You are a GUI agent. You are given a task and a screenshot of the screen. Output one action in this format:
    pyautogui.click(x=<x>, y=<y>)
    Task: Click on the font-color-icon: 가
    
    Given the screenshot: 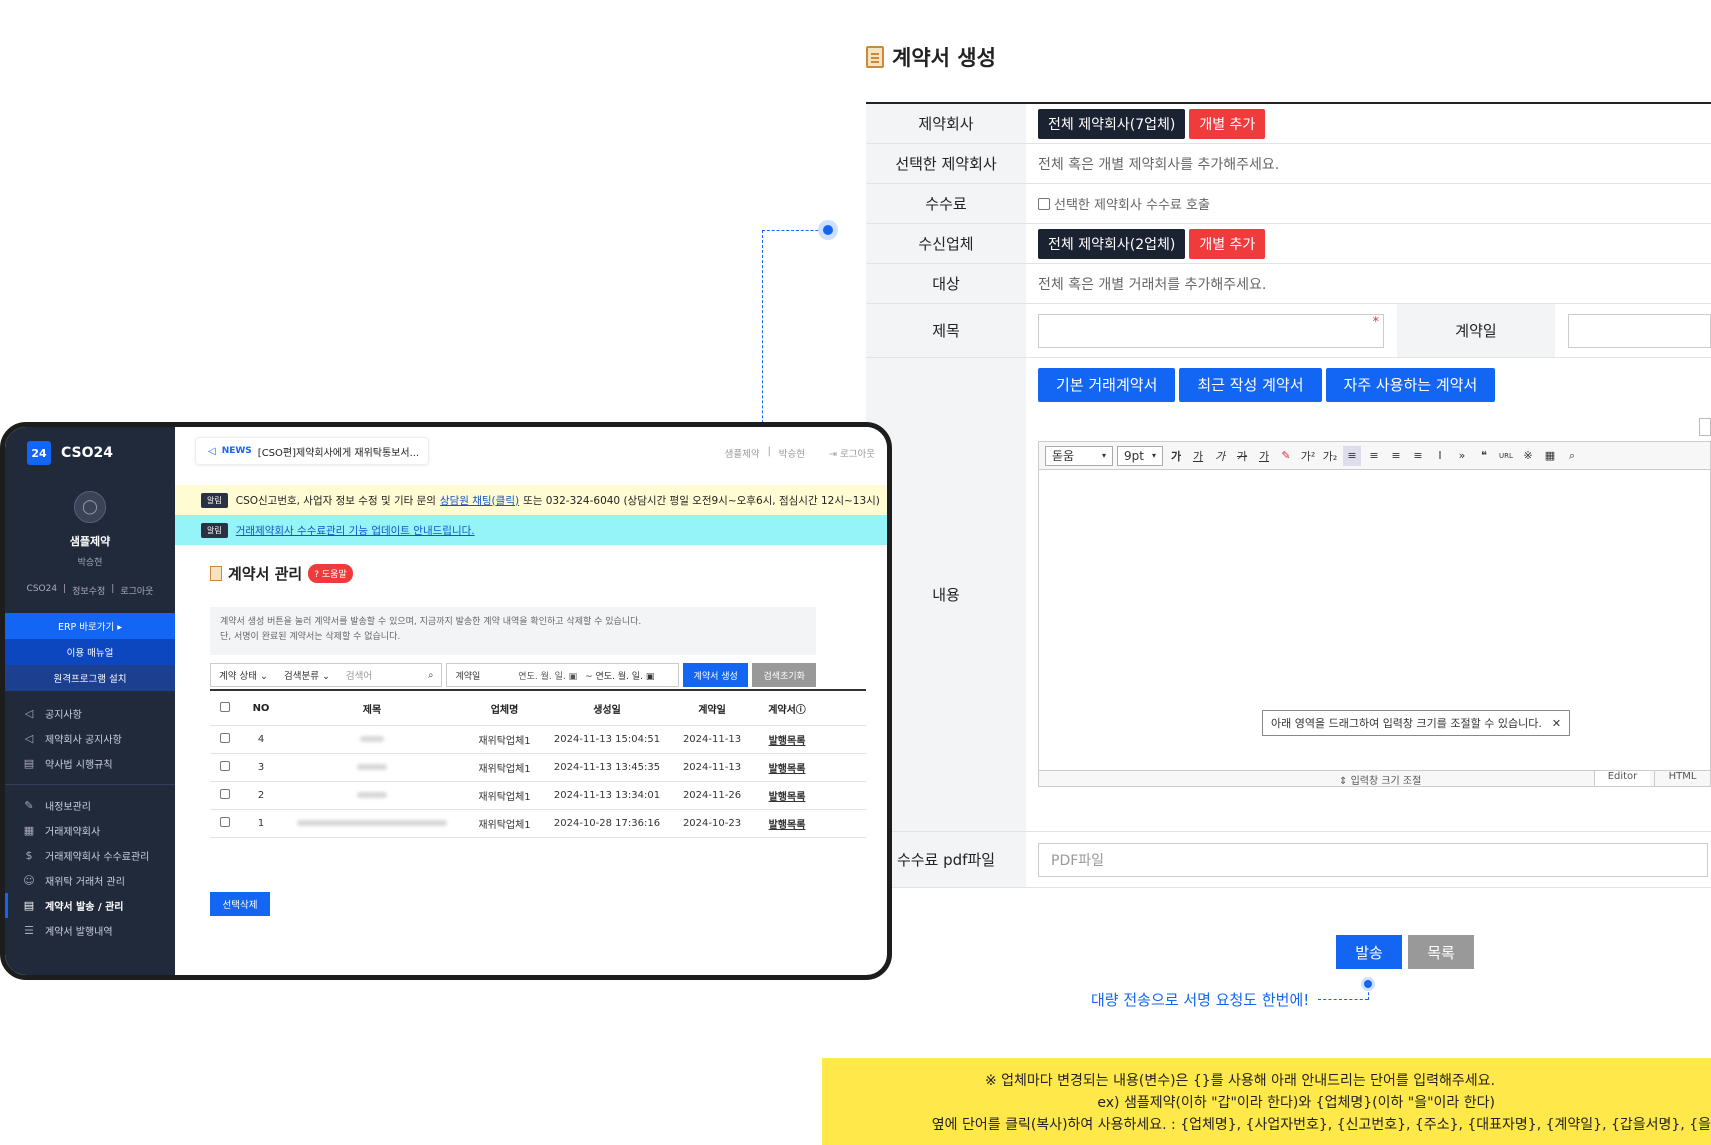 What is the action you would take?
    pyautogui.click(x=1264, y=456)
    